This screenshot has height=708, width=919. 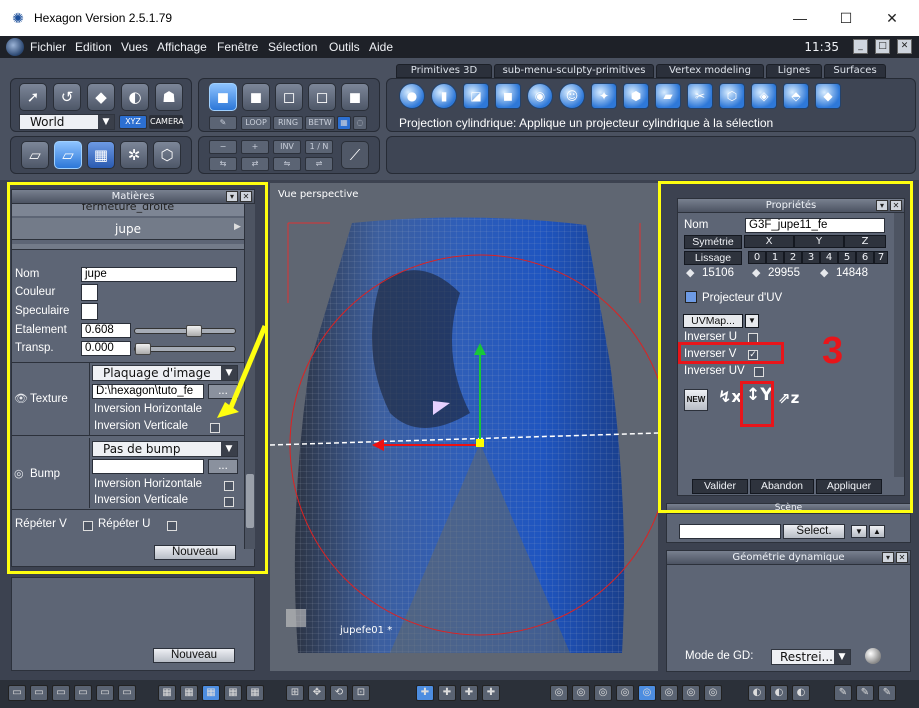 I want to click on pan-icon: ✥, so click(x=317, y=693).